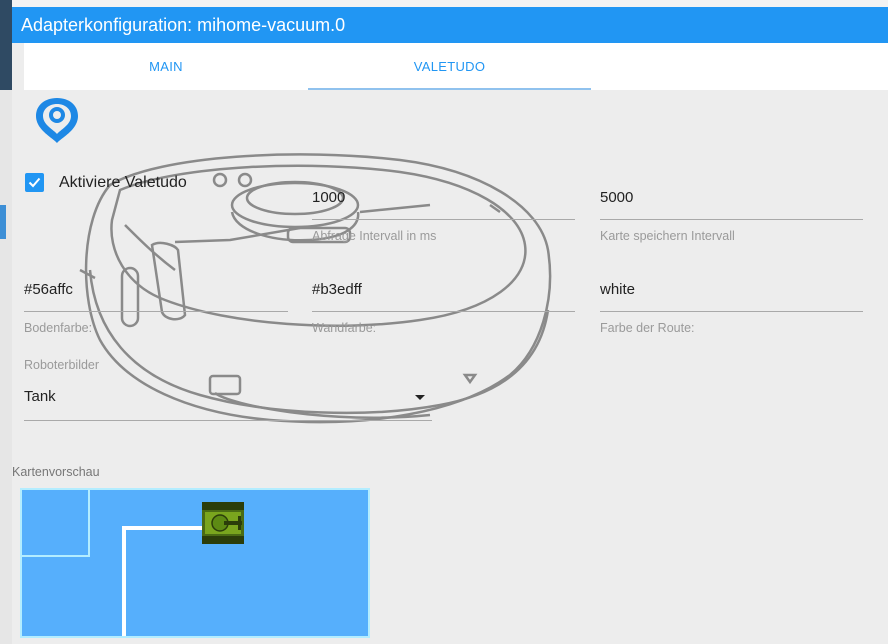 This screenshot has height=644, width=888. Describe the element at coordinates (57, 120) in the screenshot. I see `valetudo-logo-icon` at that location.